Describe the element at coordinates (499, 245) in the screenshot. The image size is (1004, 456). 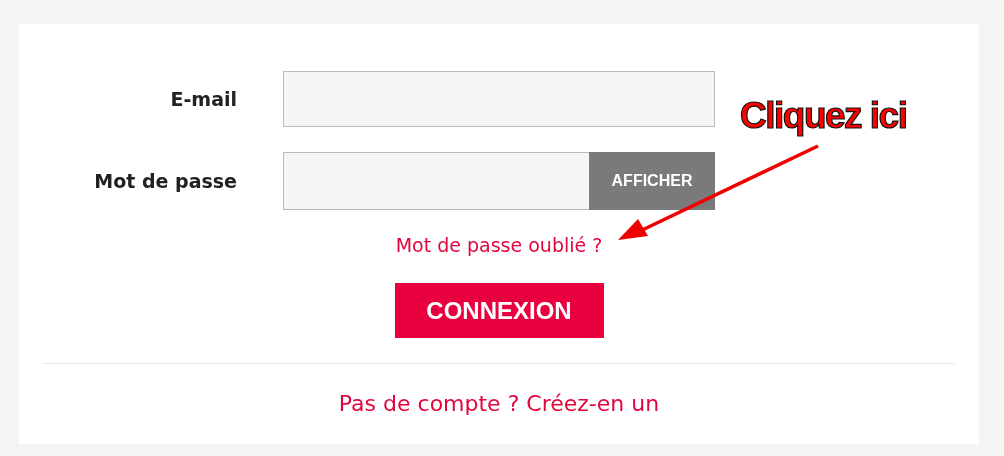
I see `forgot-password-link: Mot de passe oublié ?` at that location.